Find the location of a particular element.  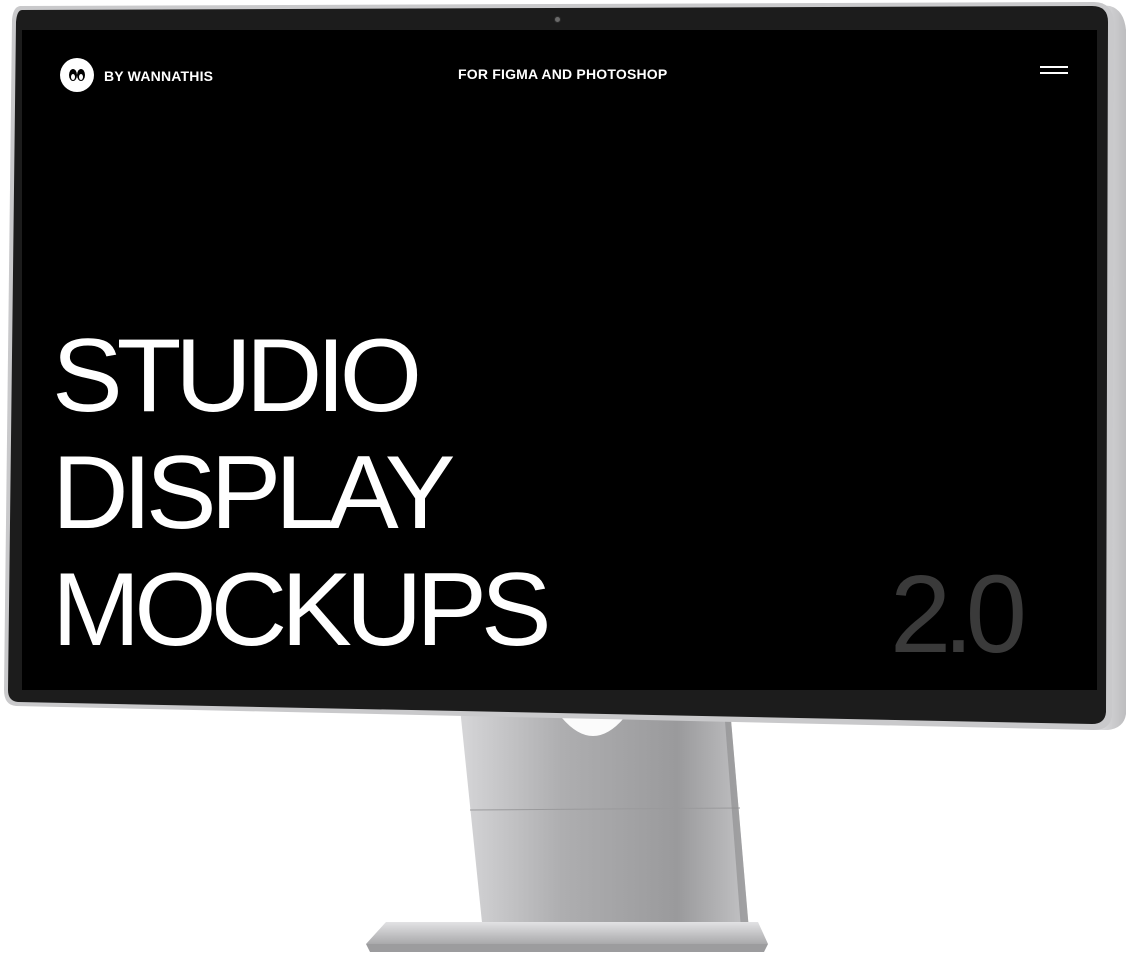

monitor-base is located at coordinates (567, 939).